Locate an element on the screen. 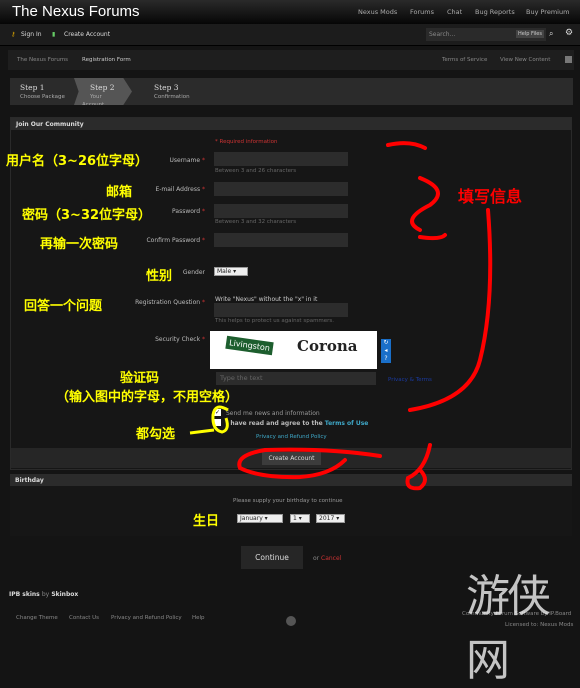 This screenshot has width=580, height=688. annotation-check: 都勾选 is located at coordinates (156, 434).